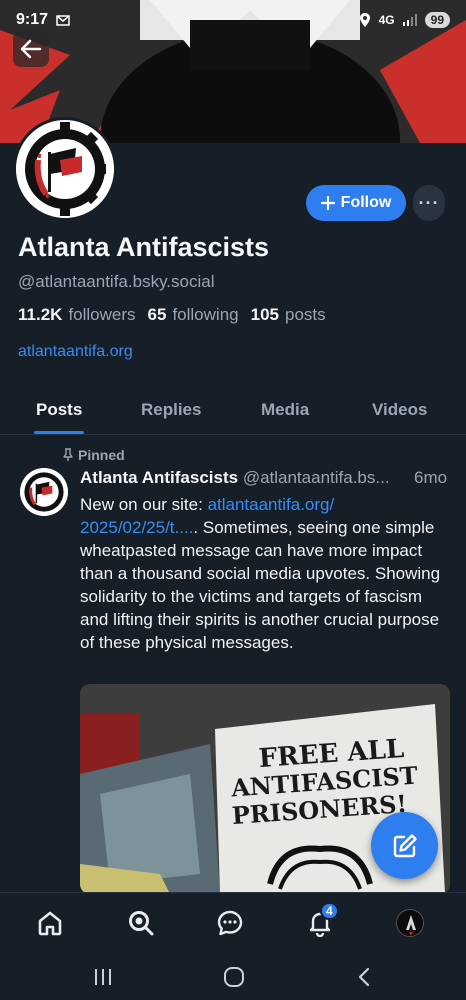 The width and height of the screenshot is (466, 1000). What do you see at coordinates (68, 454) in the screenshot?
I see `pin-icon` at bounding box center [68, 454].